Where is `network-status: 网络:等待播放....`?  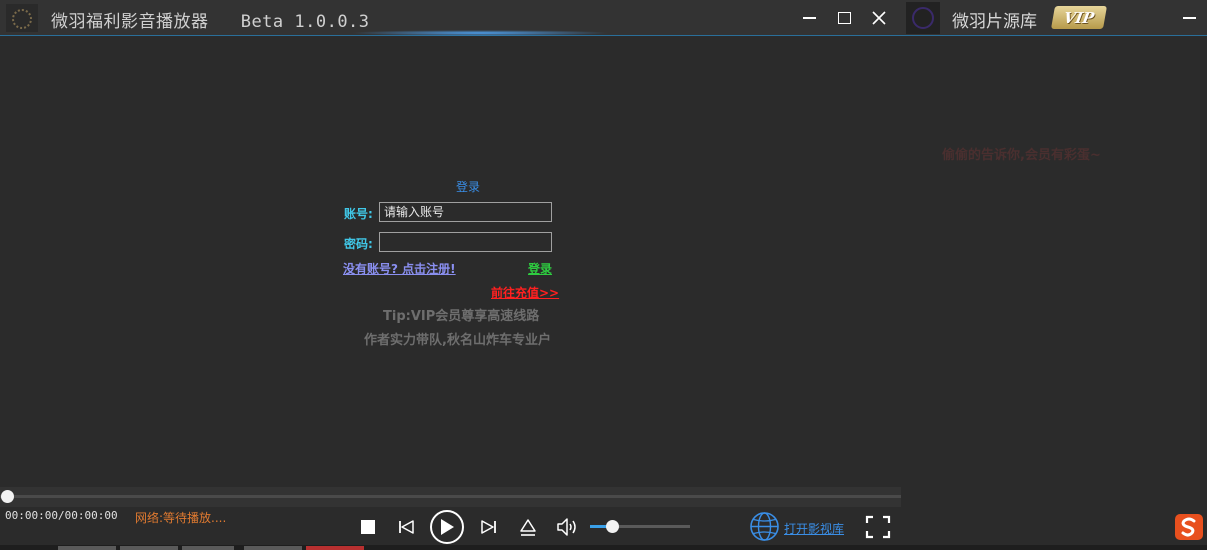 network-status: 网络:等待播放.... is located at coordinates (181, 518).